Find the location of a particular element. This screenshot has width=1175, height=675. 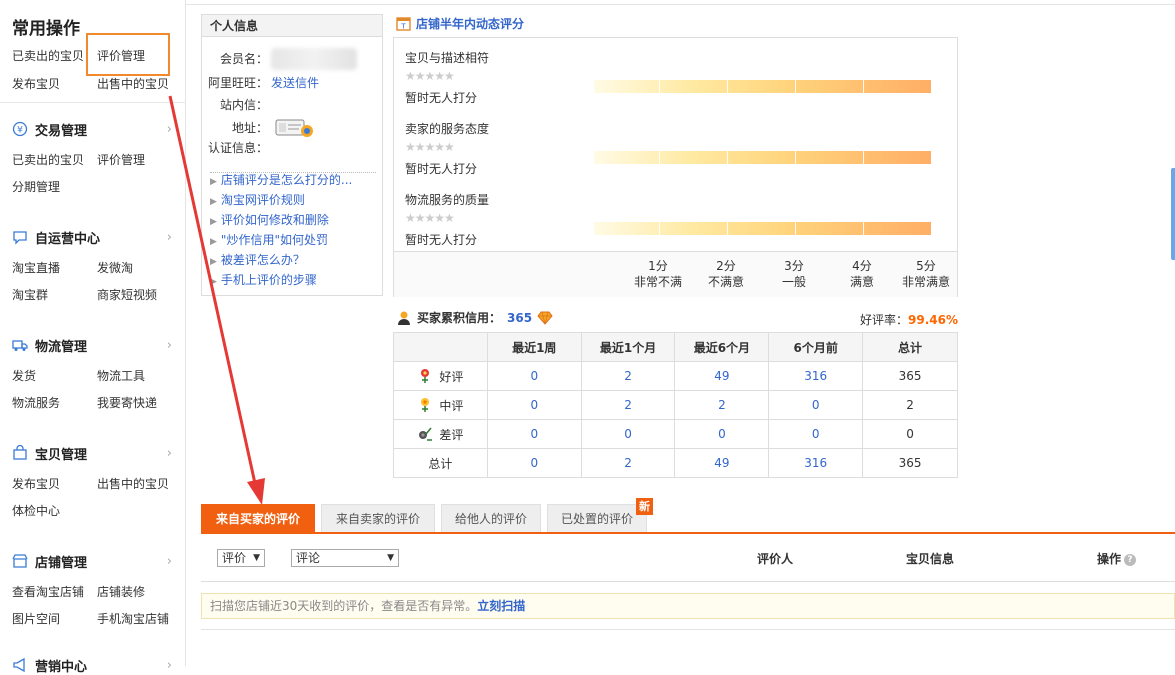

ship-link: 发货 is located at coordinates (54, 375).